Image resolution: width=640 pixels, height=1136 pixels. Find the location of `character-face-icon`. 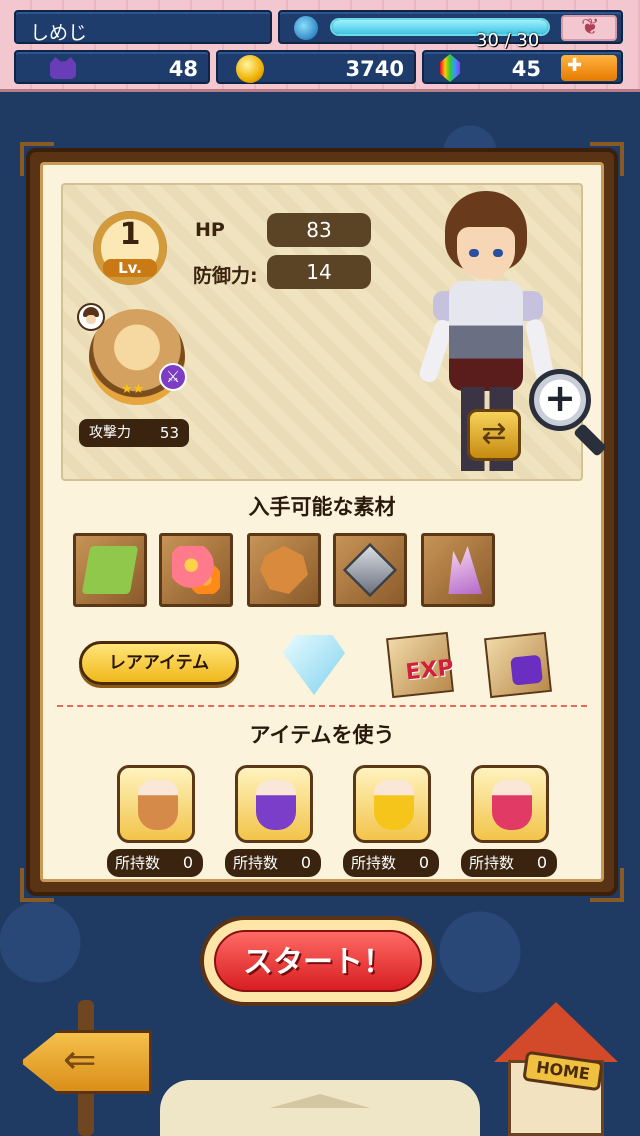

character-face-icon is located at coordinates (91, 317).